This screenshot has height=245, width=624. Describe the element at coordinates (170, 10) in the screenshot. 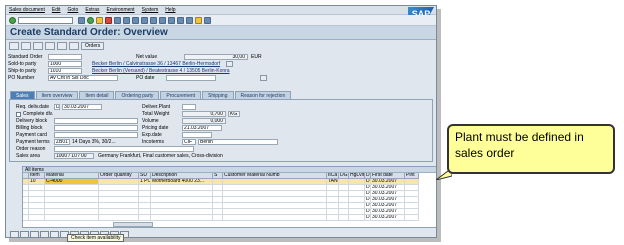

I see `menu-help: Help` at that location.